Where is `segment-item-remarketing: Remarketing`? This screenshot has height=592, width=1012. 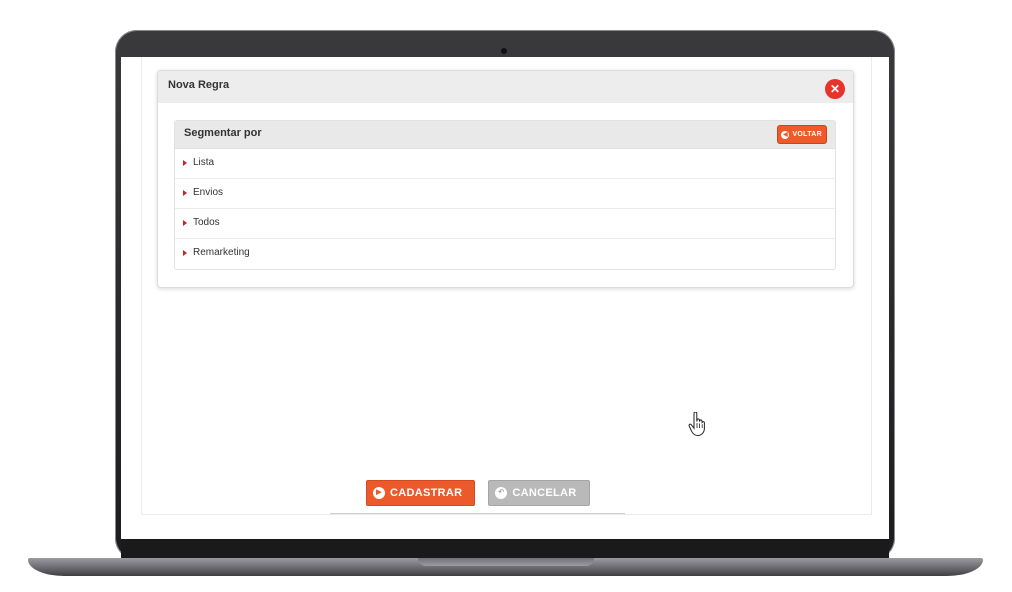
segment-item-remarketing: Remarketing is located at coordinates (505, 253).